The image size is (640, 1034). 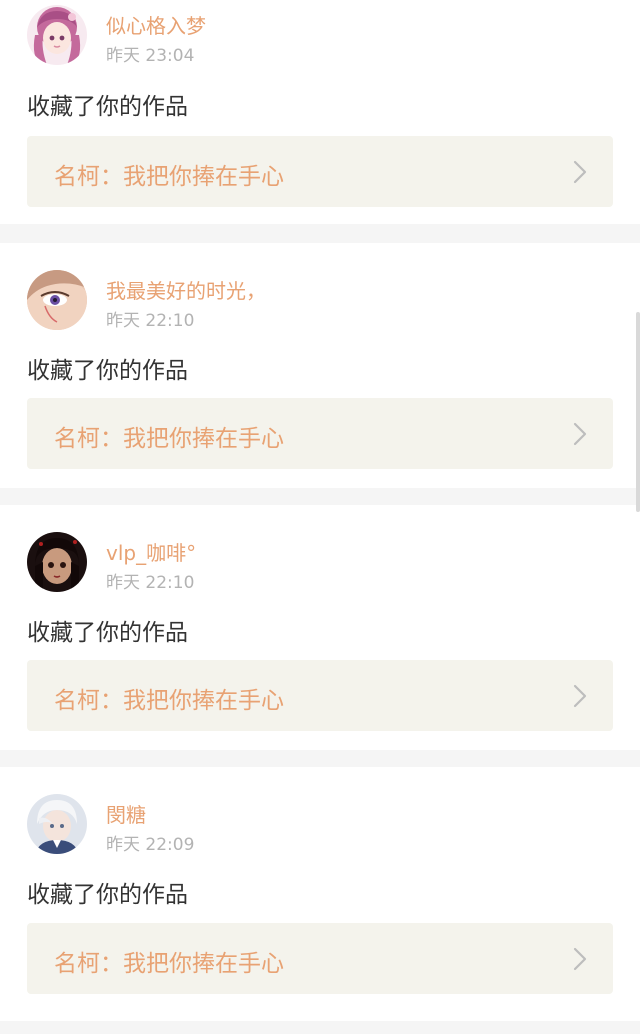 What do you see at coordinates (186, 289) in the screenshot?
I see `username: 我最美好的时光，` at bounding box center [186, 289].